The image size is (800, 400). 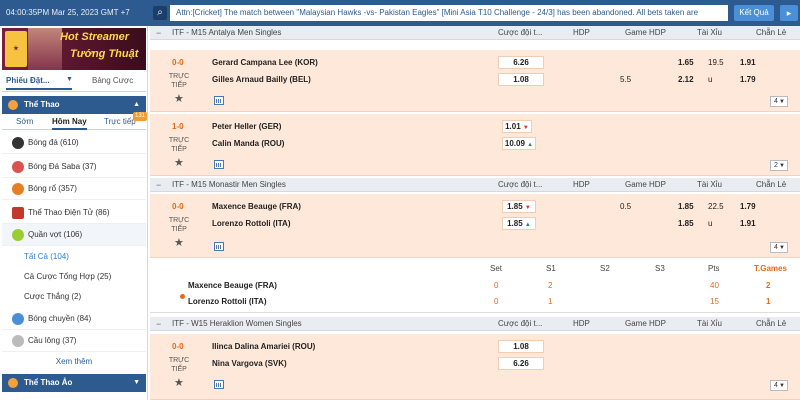 What do you see at coordinates (519, 143) in the screenshot?
I see `odds-away: 10.09 ▲` at bounding box center [519, 143].